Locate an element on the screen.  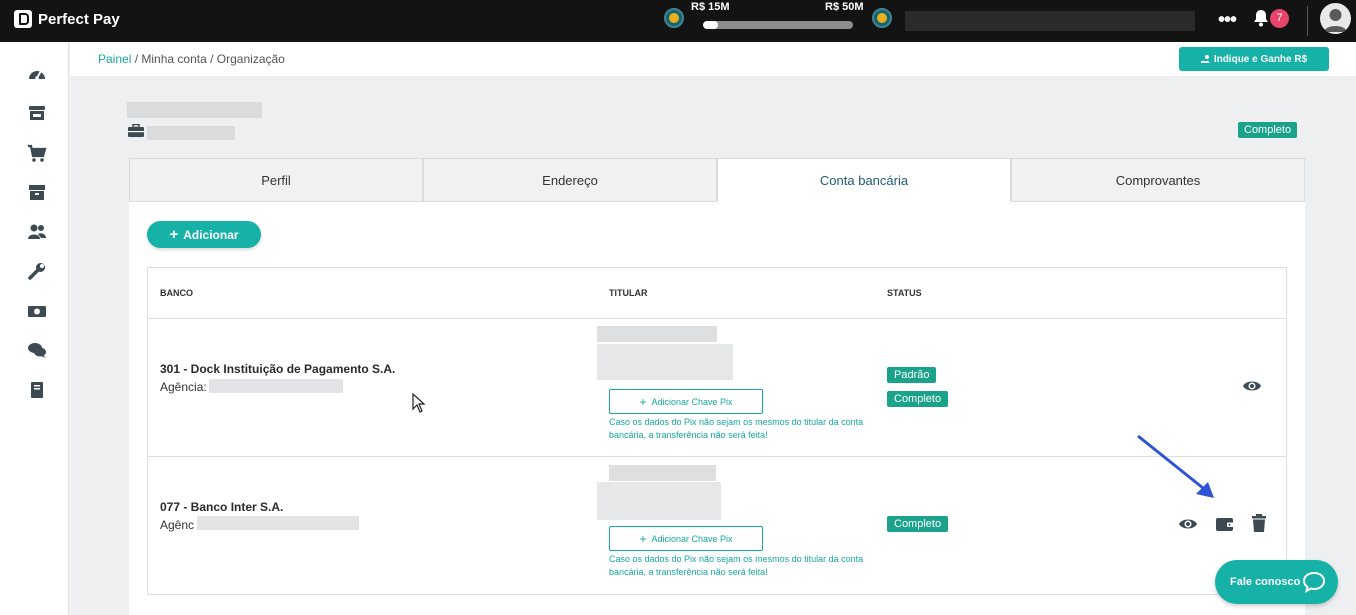
column-header-status: STATUS is located at coordinates (904, 293).